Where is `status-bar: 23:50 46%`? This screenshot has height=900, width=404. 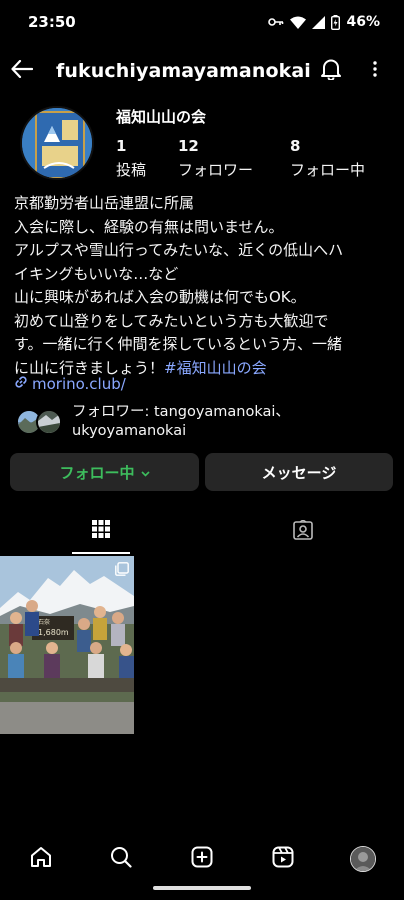
status-bar: 23:50 46% is located at coordinates (202, 22).